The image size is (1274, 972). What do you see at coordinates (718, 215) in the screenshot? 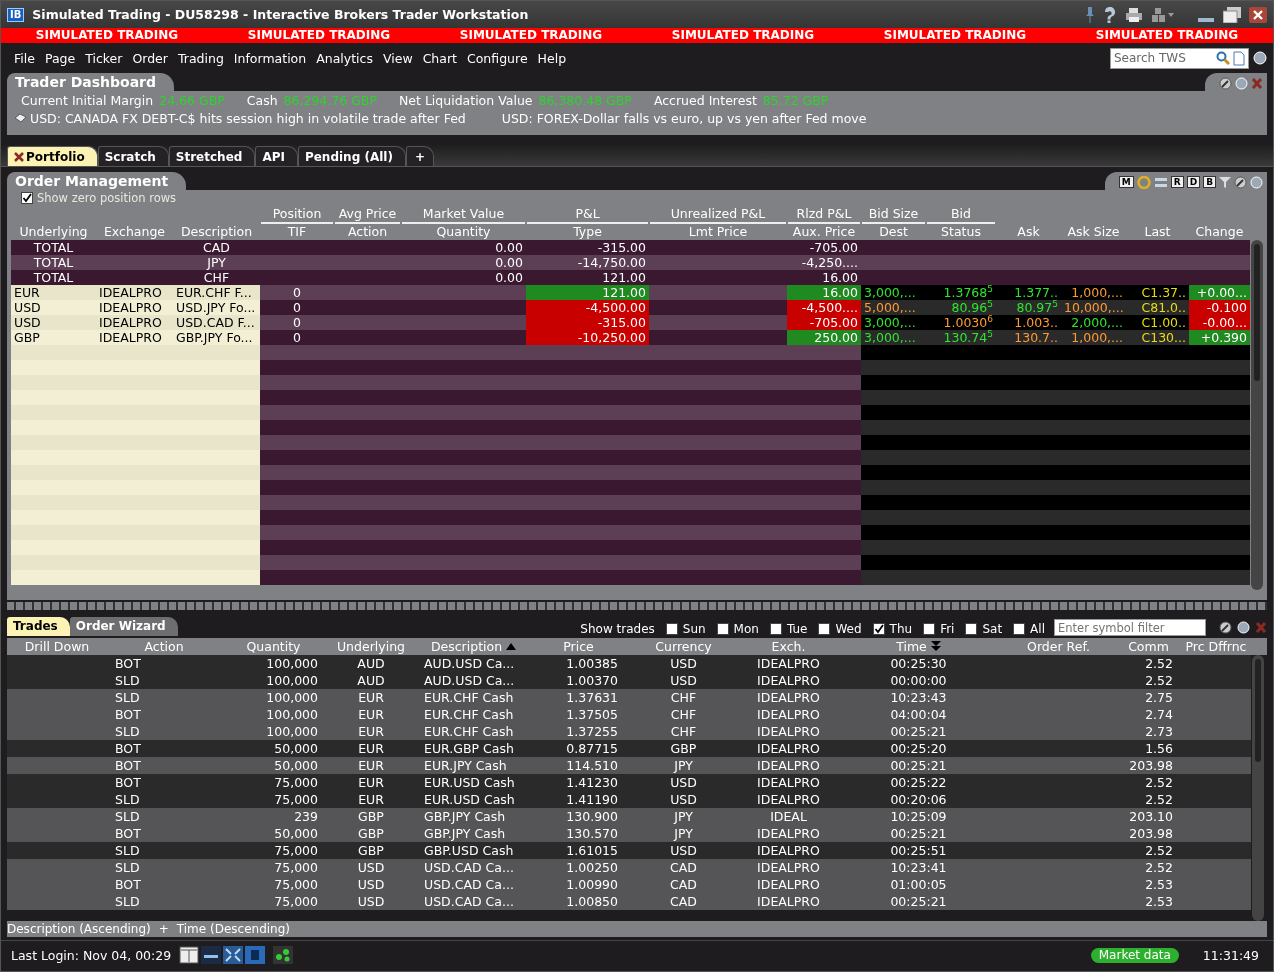
I see `column-header: Unrealized P&L` at bounding box center [718, 215].